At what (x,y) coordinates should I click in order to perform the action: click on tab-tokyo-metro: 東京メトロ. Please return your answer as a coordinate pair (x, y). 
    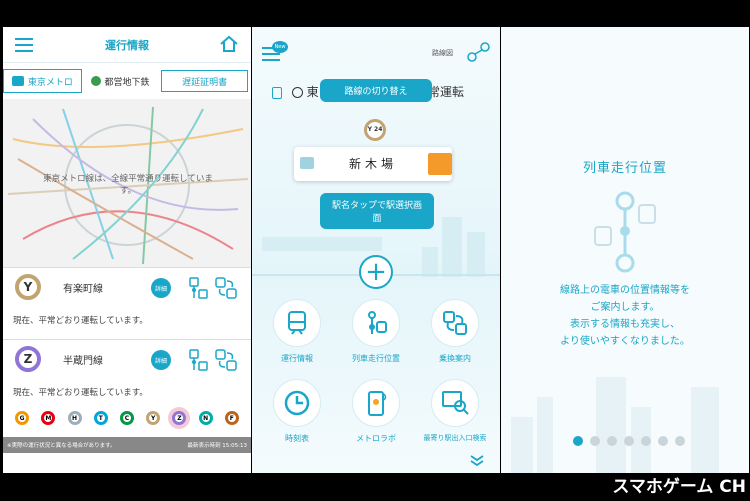
    Looking at the image, I should click on (42, 81).